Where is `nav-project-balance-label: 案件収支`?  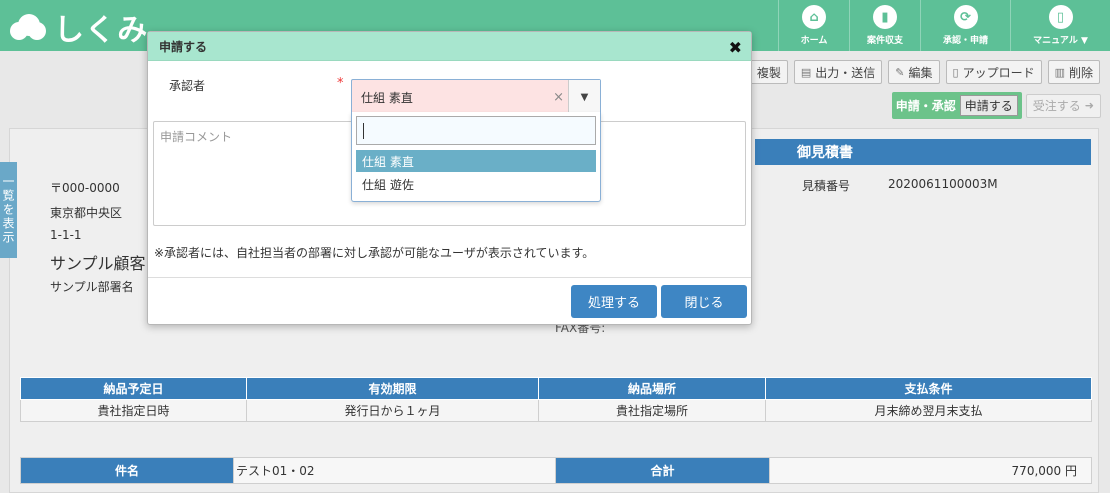 nav-project-balance-label: 案件収支 is located at coordinates (884, 41).